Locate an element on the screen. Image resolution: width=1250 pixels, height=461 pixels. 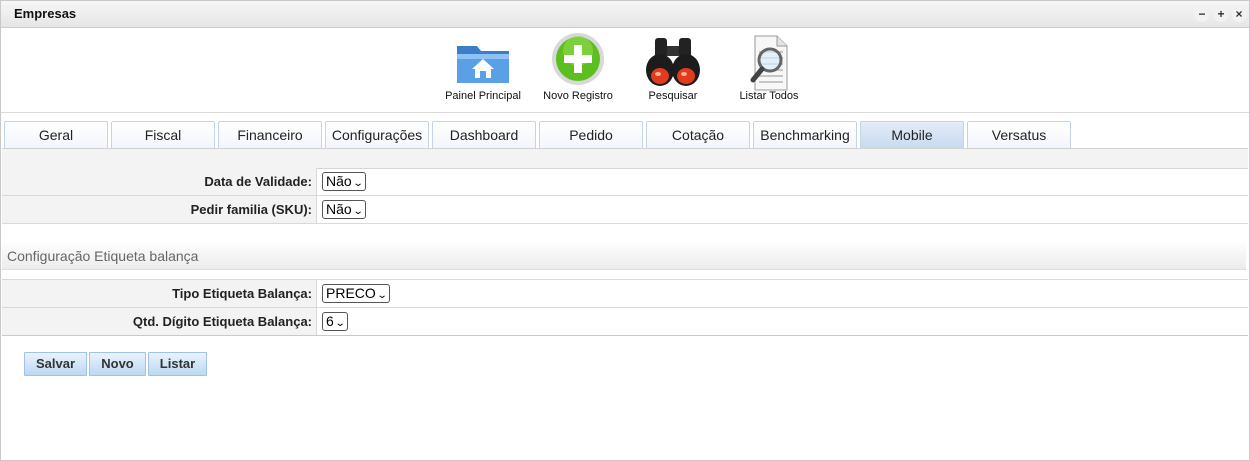
tab-versatus: Versatus is located at coordinates (1019, 134).